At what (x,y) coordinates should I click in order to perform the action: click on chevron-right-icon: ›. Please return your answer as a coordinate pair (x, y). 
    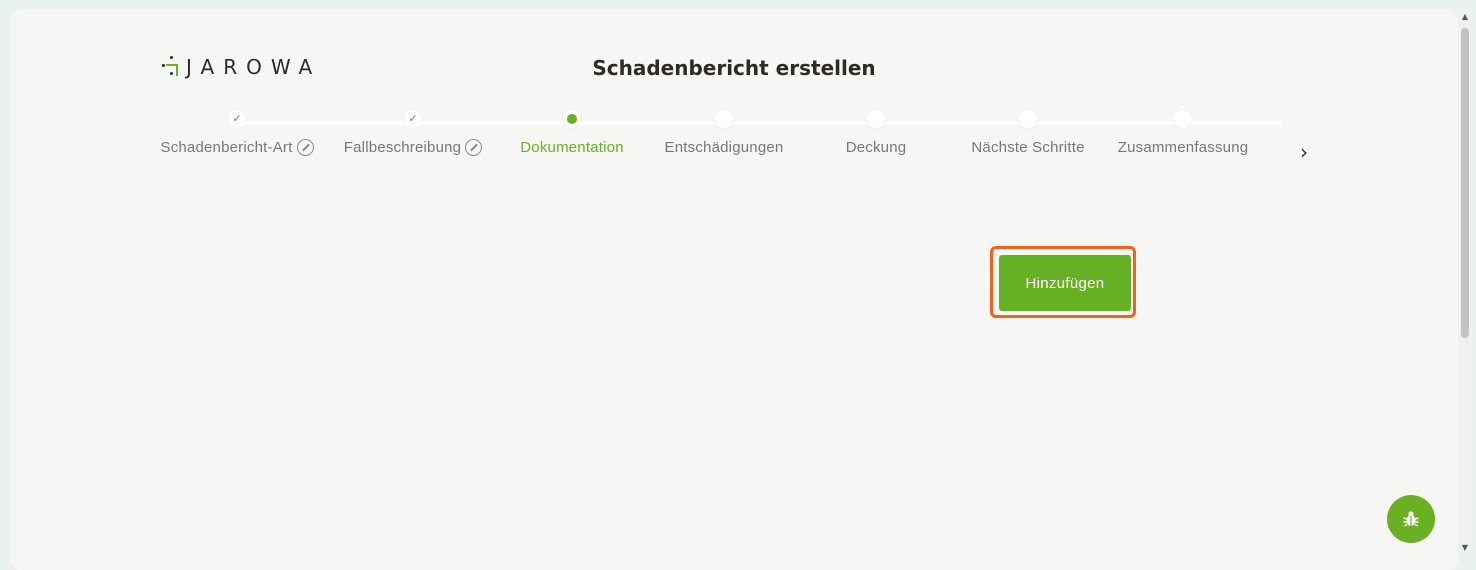
    Looking at the image, I should click on (1304, 152).